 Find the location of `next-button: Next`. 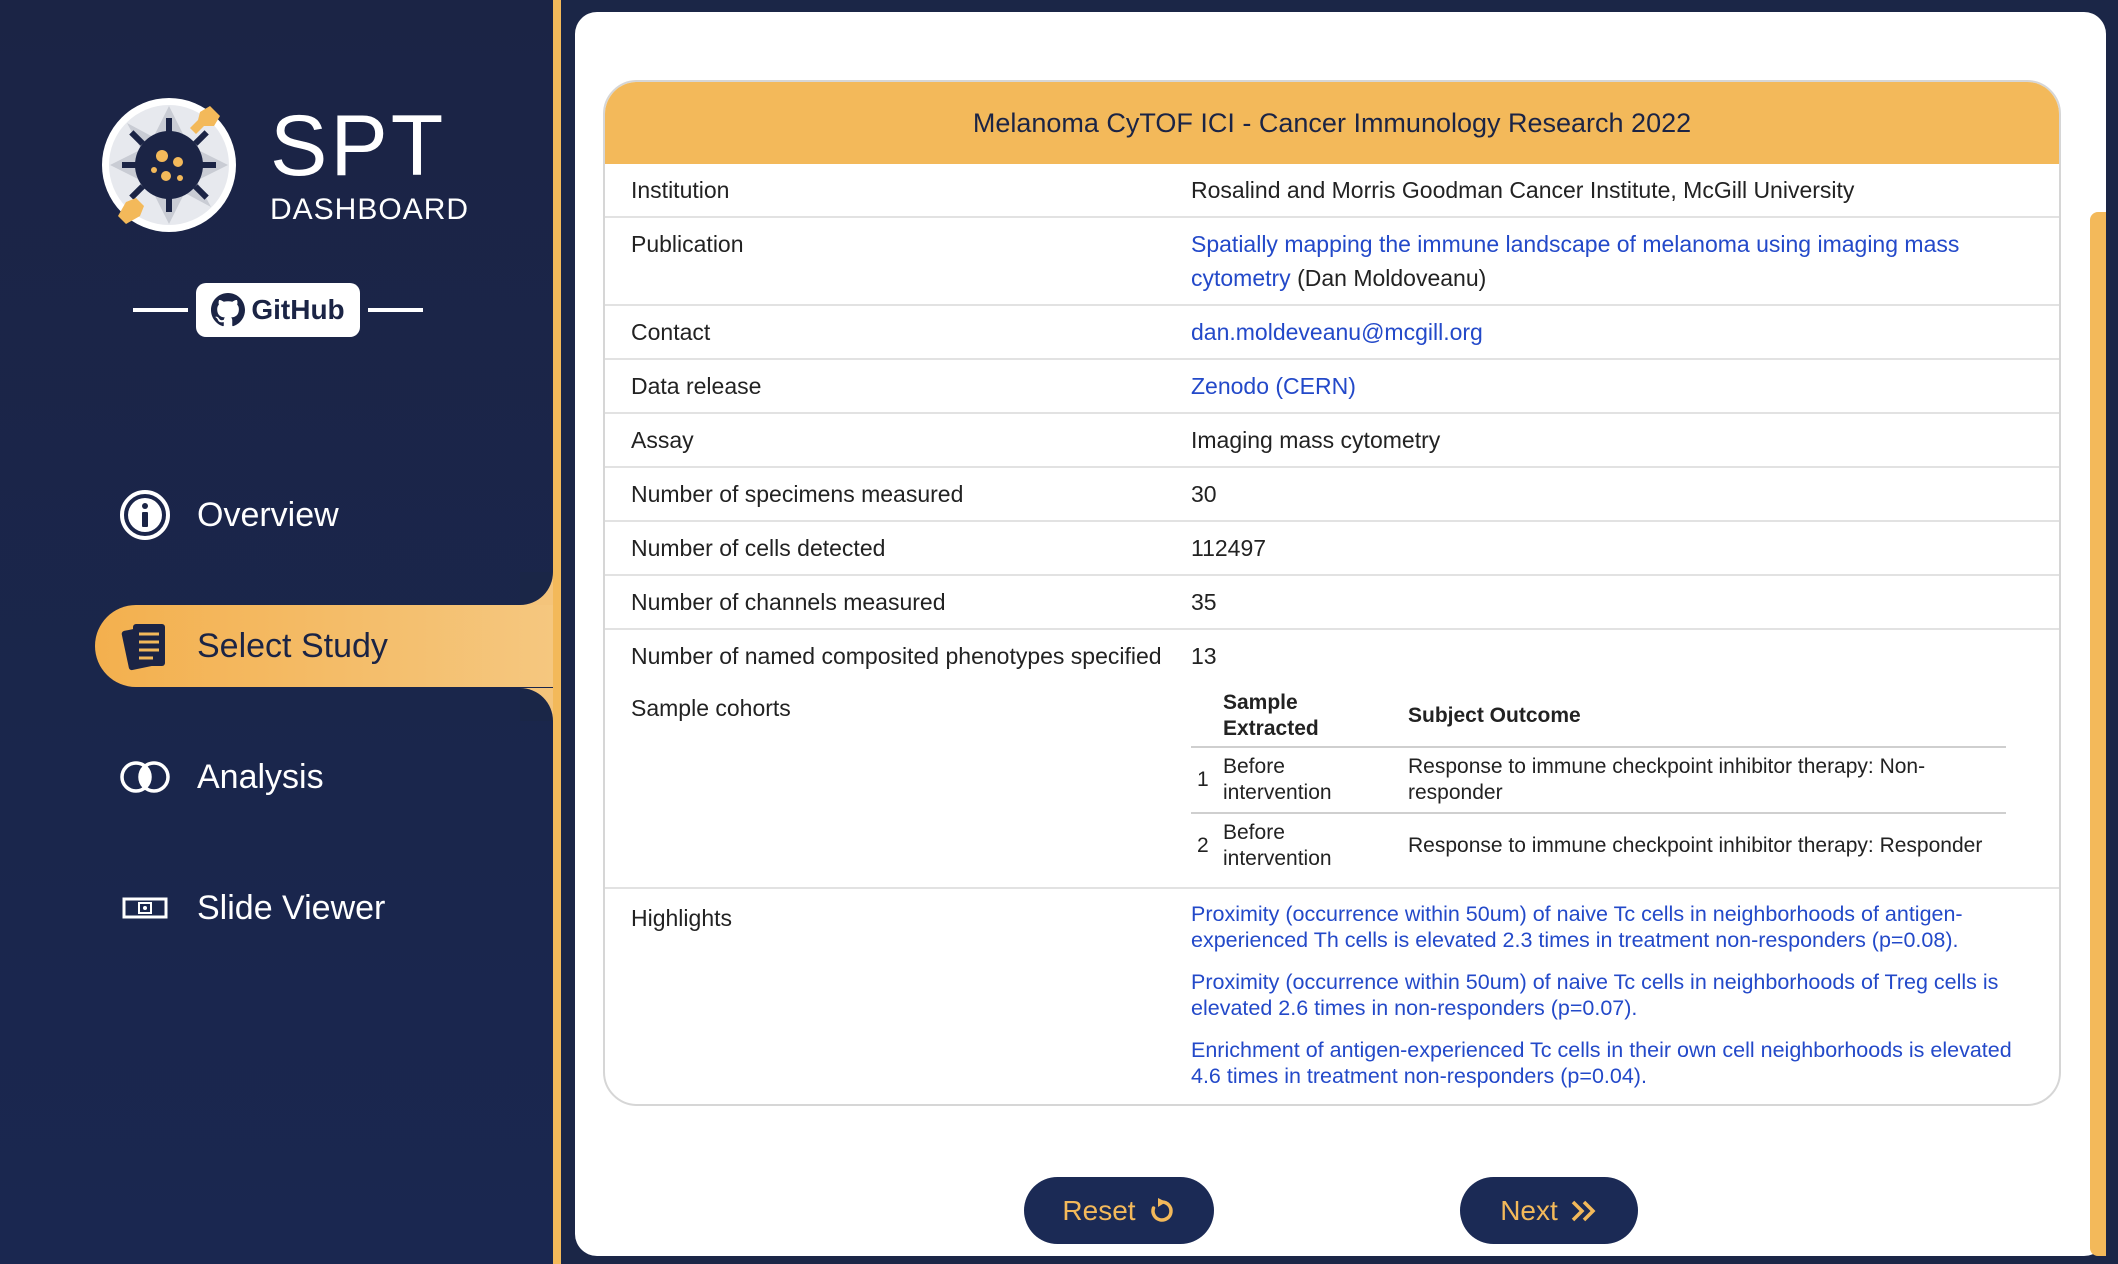

next-button: Next is located at coordinates (1549, 1210).